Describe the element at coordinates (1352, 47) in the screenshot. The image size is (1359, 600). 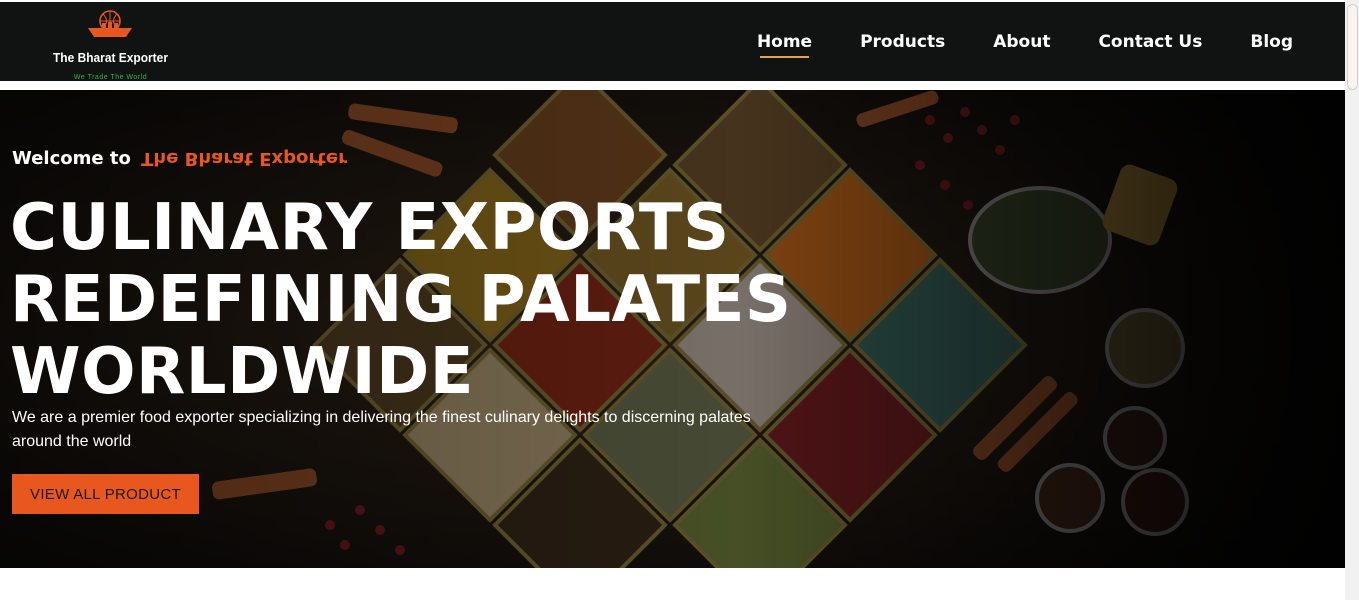
I see `scrollbar-thumb` at that location.